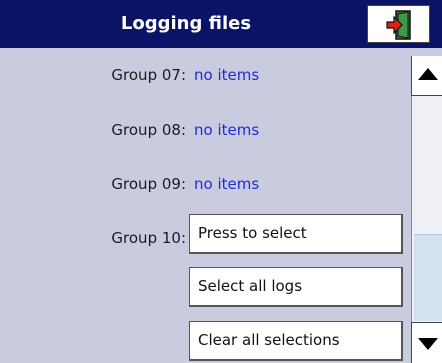 This screenshot has width=442, height=363. Describe the element at coordinates (296, 287) in the screenshot. I see `select-all-logs-button: Select all logs` at that location.